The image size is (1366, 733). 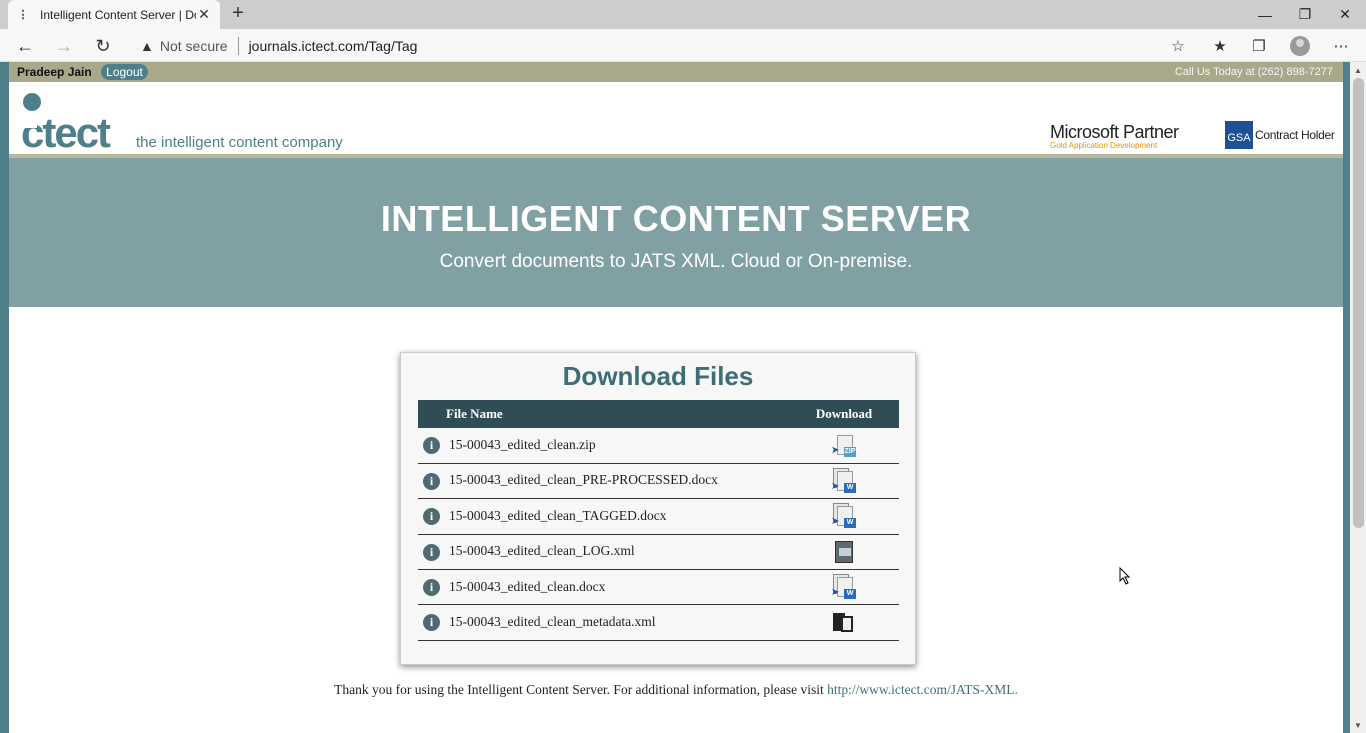 I want to click on avatar, so click(x=1300, y=46).